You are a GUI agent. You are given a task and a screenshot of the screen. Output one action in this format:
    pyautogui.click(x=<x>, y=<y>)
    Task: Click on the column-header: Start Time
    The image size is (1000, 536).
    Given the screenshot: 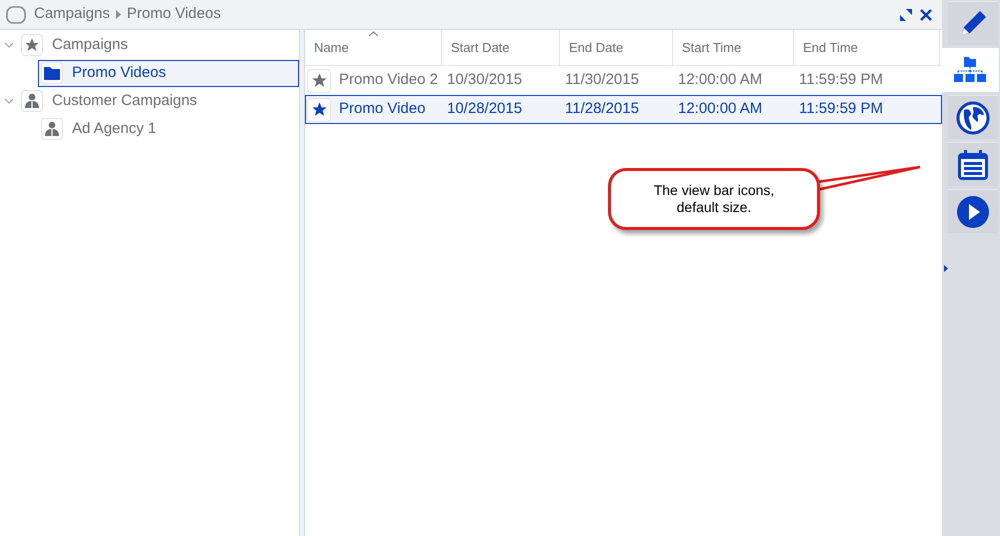 What is the action you would take?
    pyautogui.click(x=733, y=47)
    